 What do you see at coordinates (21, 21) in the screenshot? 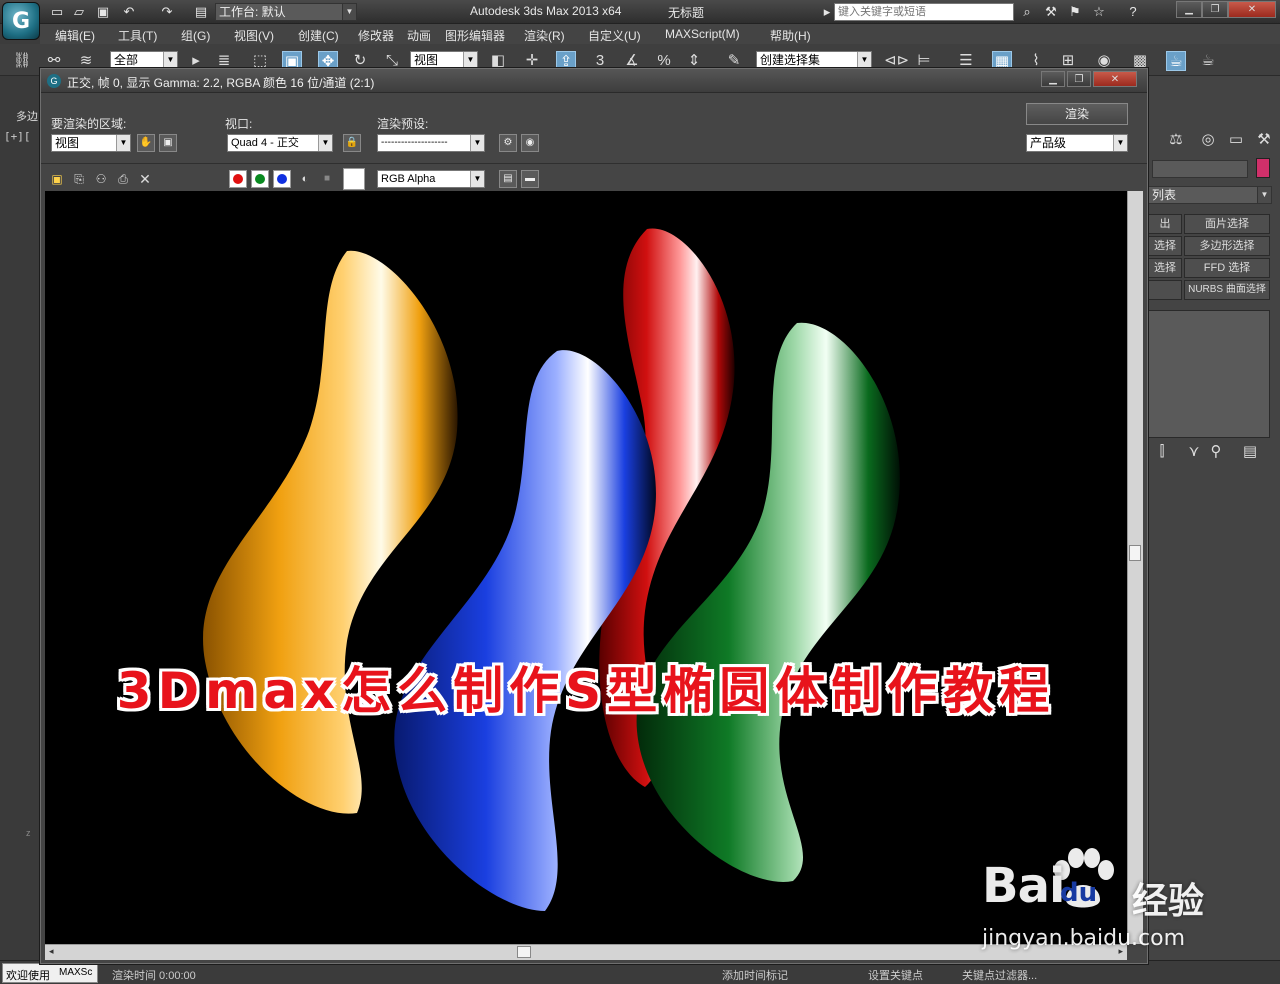
I see `app-logo: G` at bounding box center [21, 21].